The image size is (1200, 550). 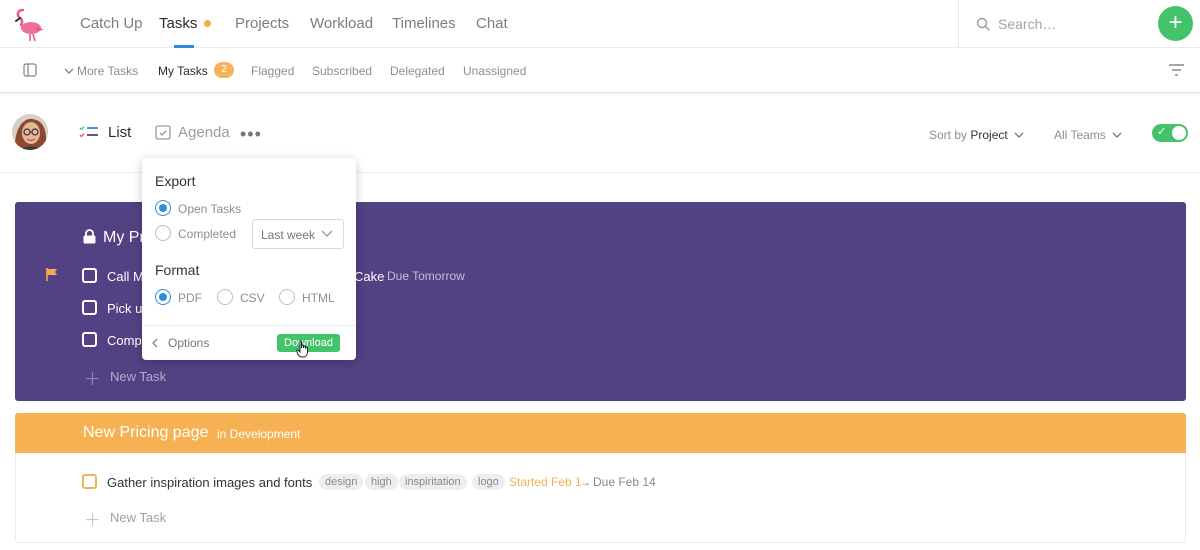 What do you see at coordinates (369, 276) in the screenshot?
I see `task-title-tail: Cake` at bounding box center [369, 276].